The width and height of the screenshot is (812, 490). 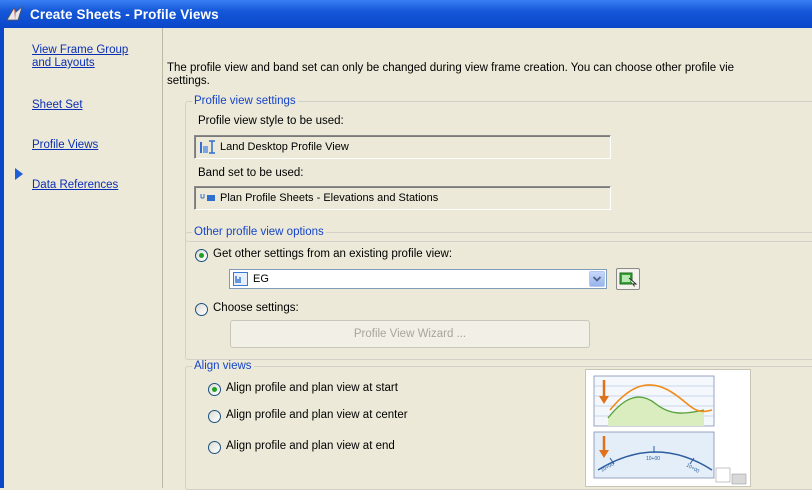 What do you see at coordinates (124, 14) in the screenshot?
I see `window-title: Create Sheets - Profile Views` at bounding box center [124, 14].